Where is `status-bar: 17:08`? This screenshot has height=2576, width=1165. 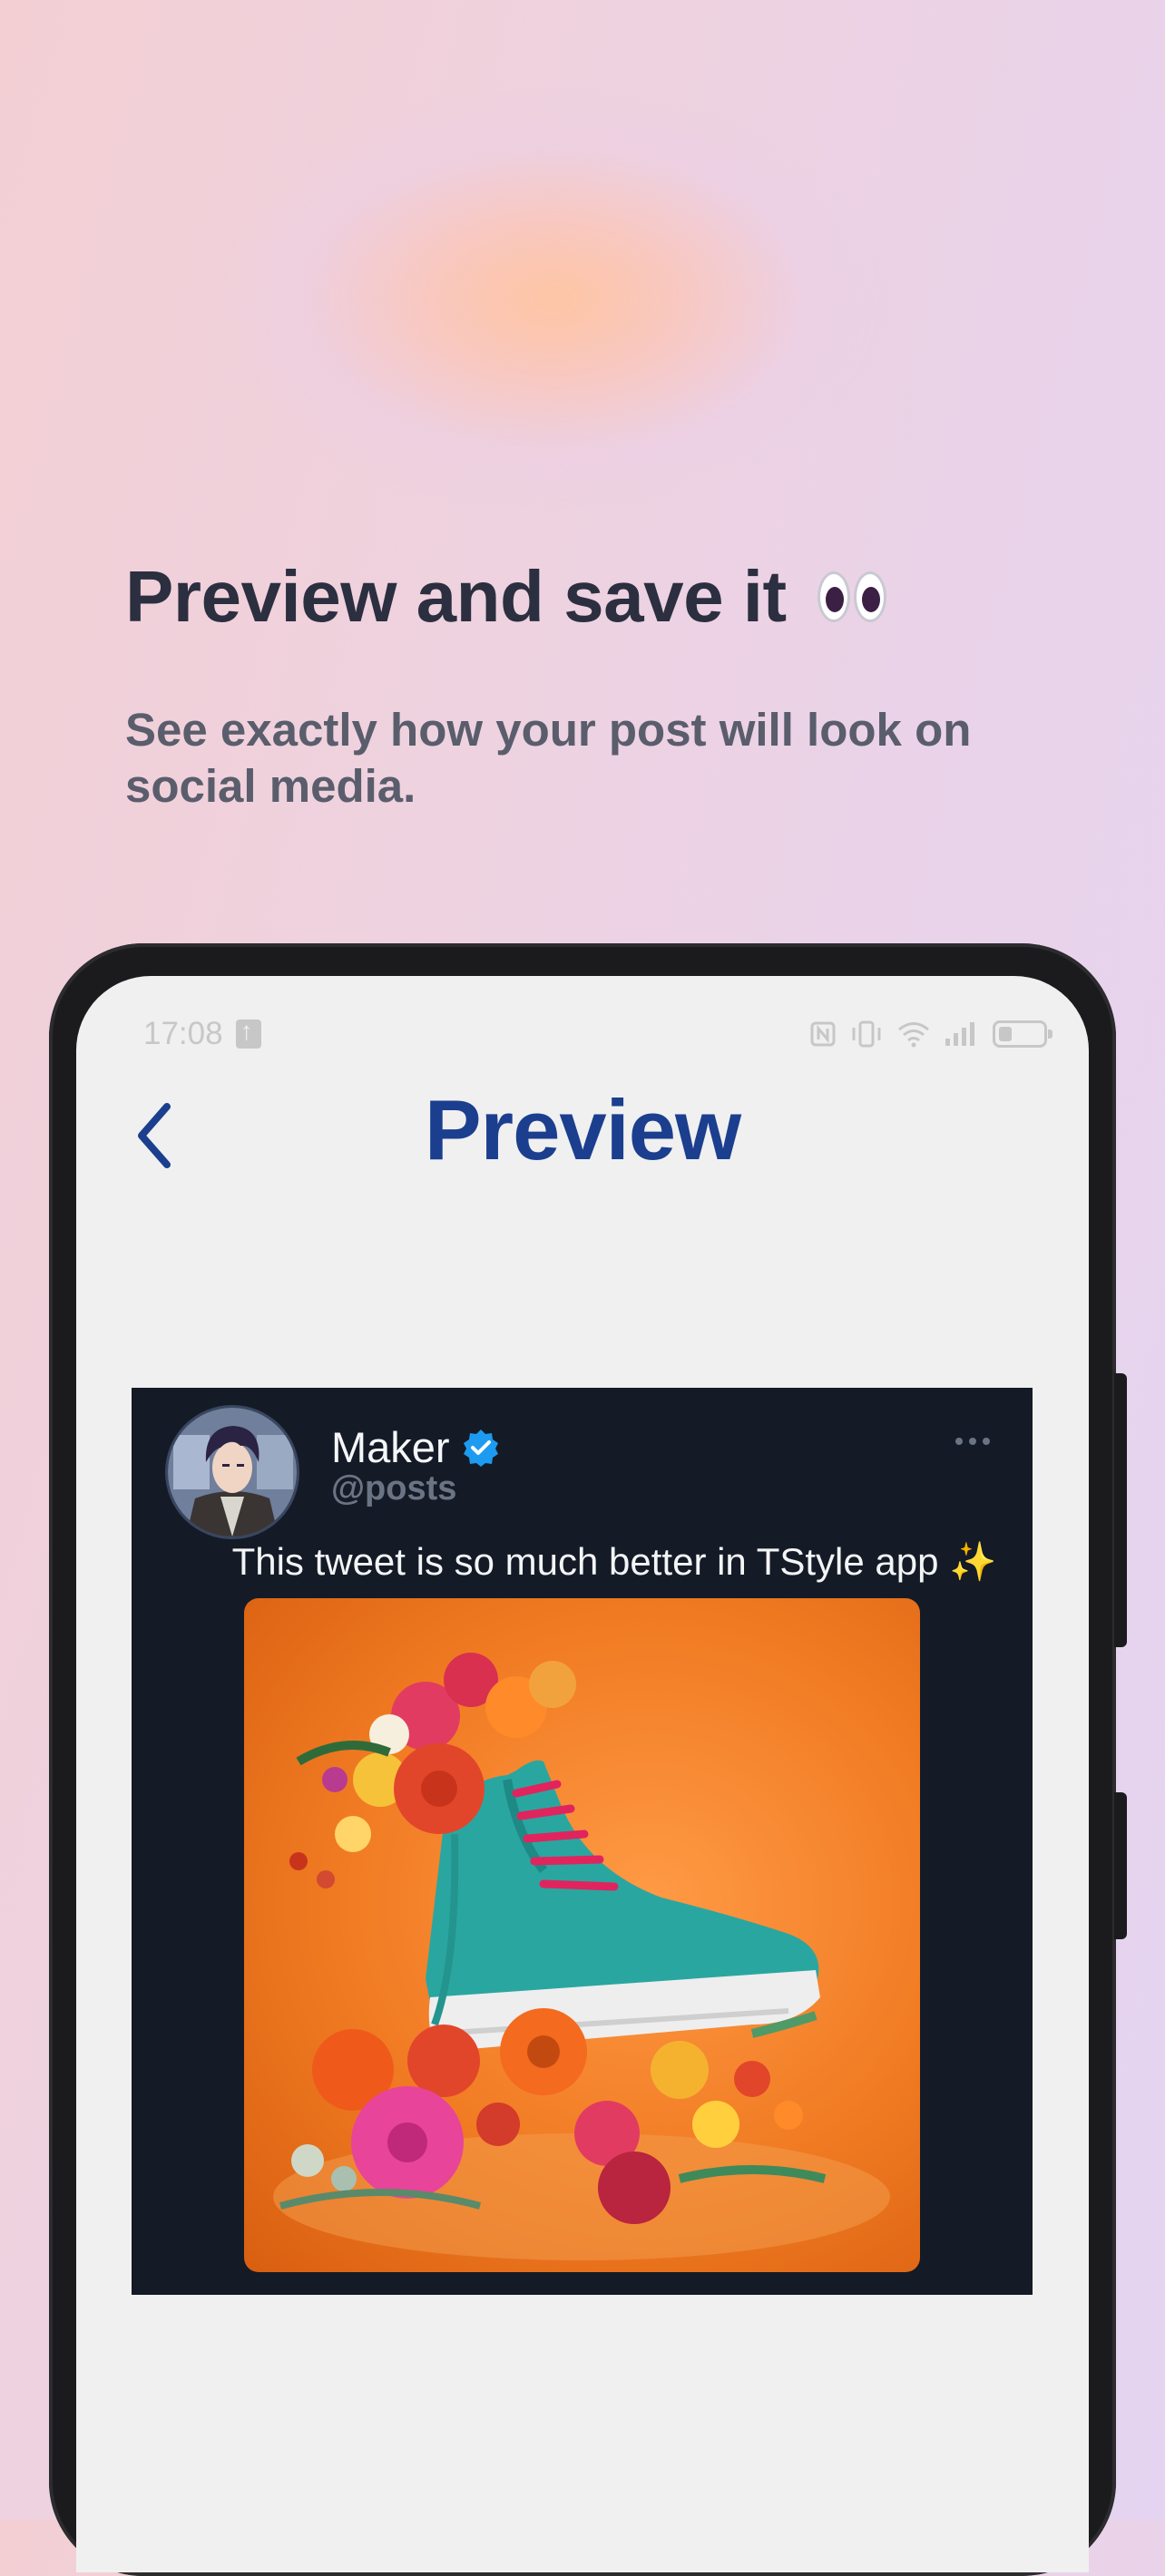 status-bar: 17:08 is located at coordinates (582, 1034).